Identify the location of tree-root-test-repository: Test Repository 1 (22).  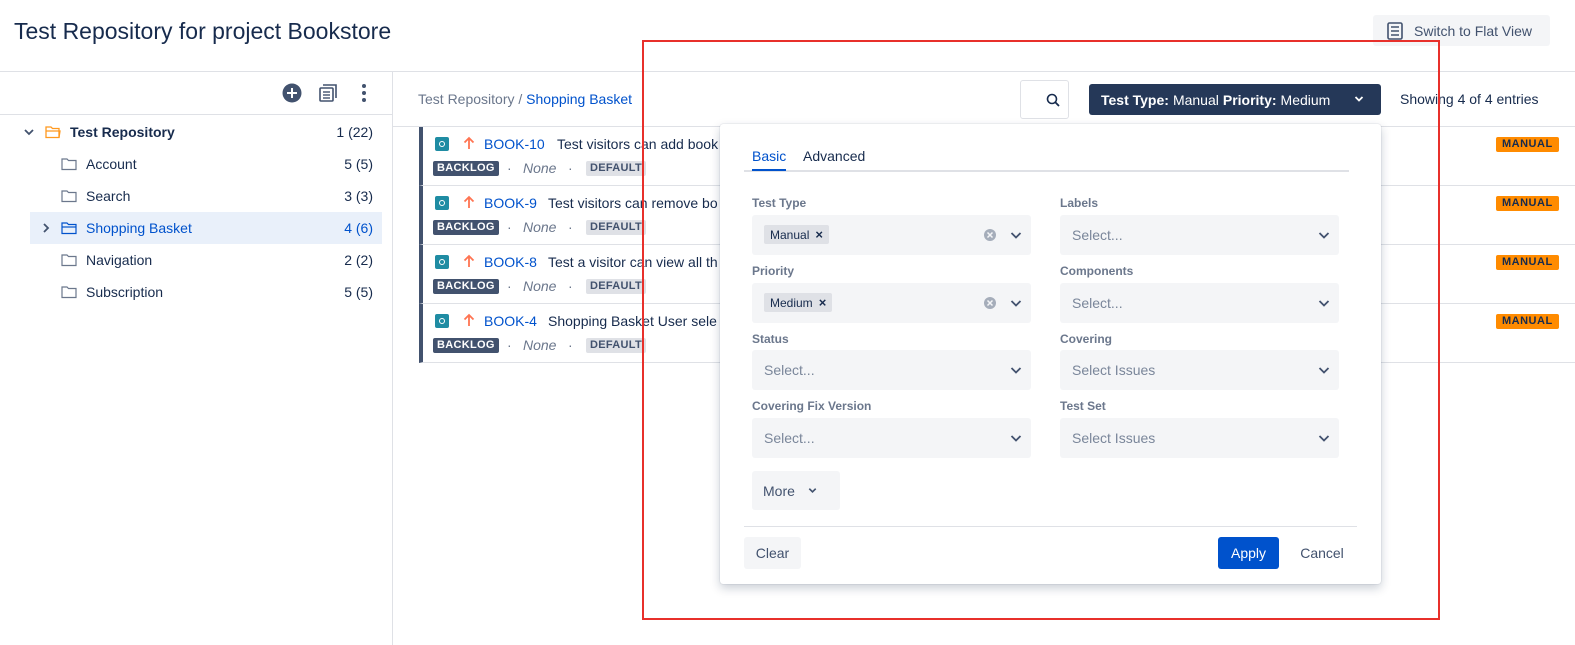
(203, 132).